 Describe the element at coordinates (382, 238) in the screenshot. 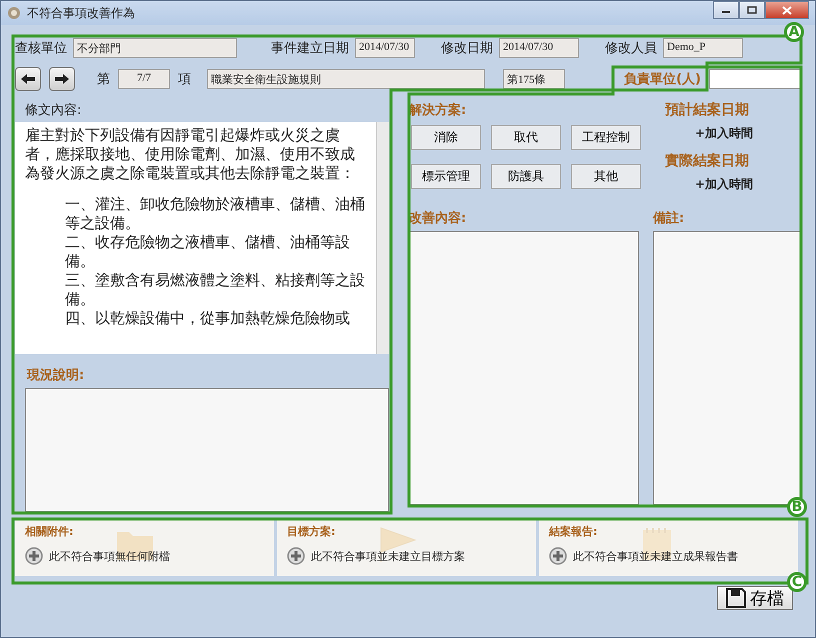

I see `scrollbar` at that location.